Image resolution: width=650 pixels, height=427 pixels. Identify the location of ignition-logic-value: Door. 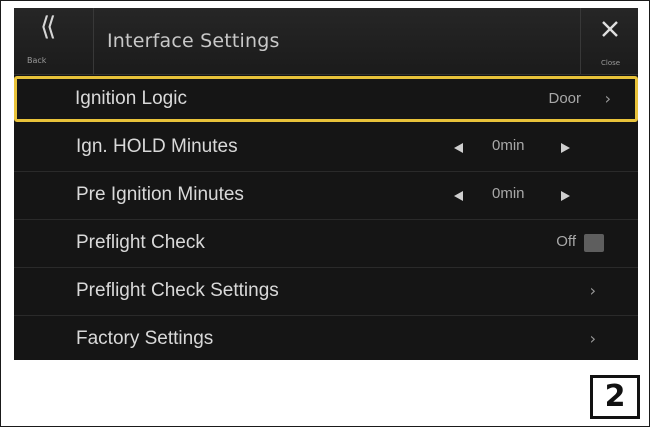
(564, 98).